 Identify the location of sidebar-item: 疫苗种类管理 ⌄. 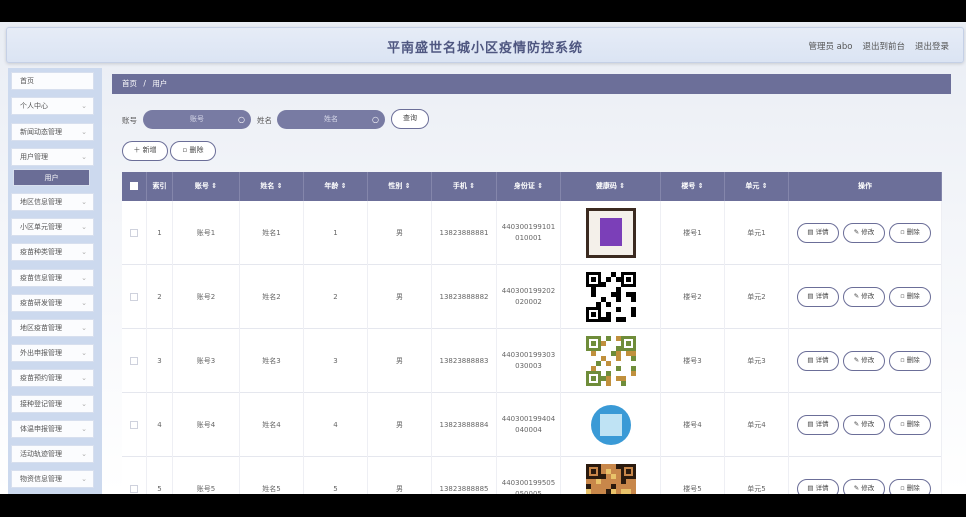
(52, 252).